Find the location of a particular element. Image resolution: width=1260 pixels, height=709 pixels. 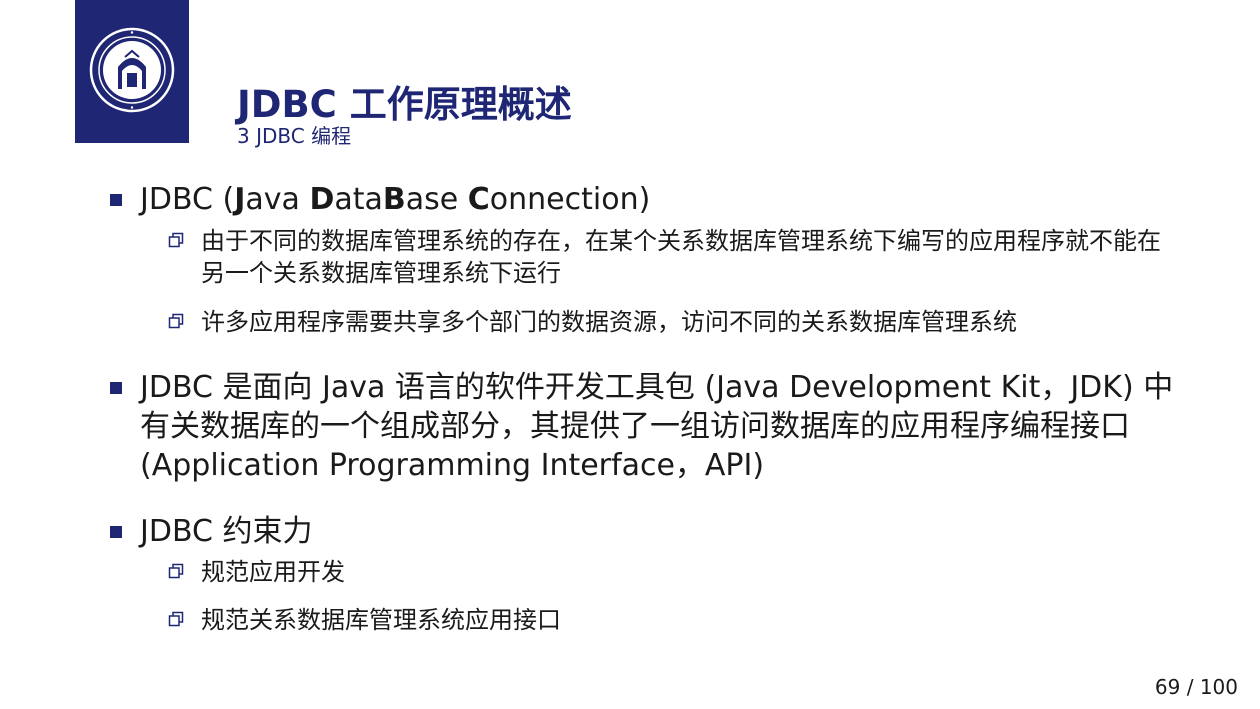

bullet-text-bold: C is located at coordinates (478, 199).